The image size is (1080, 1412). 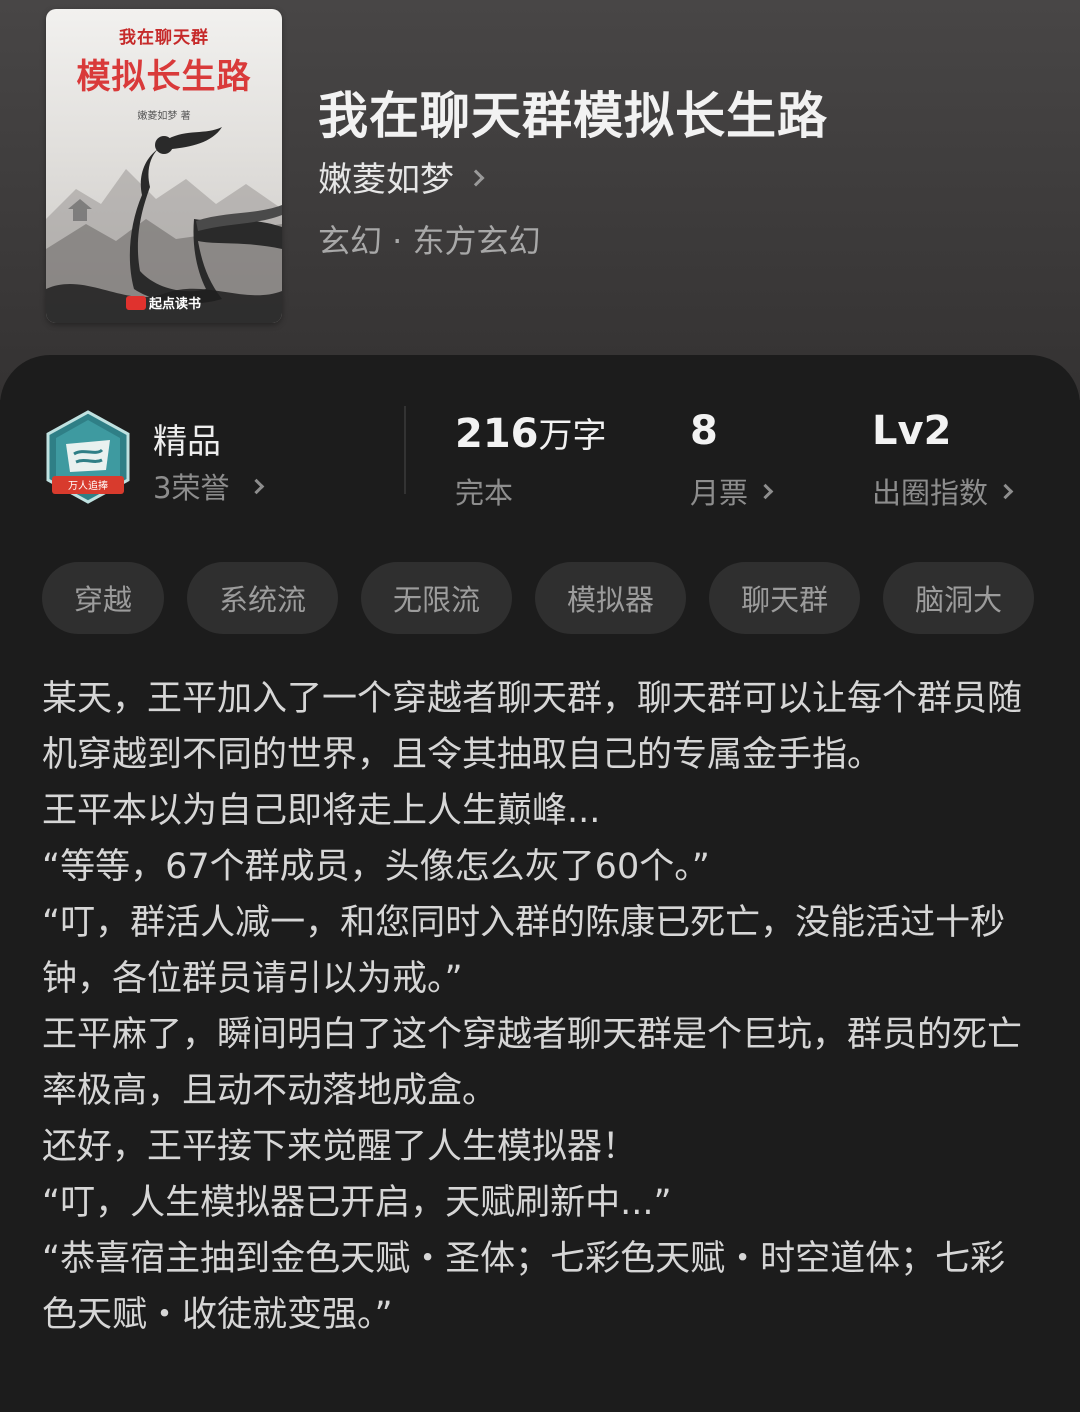 I want to click on cover-small-title: 我在聊天群, so click(x=164, y=38).